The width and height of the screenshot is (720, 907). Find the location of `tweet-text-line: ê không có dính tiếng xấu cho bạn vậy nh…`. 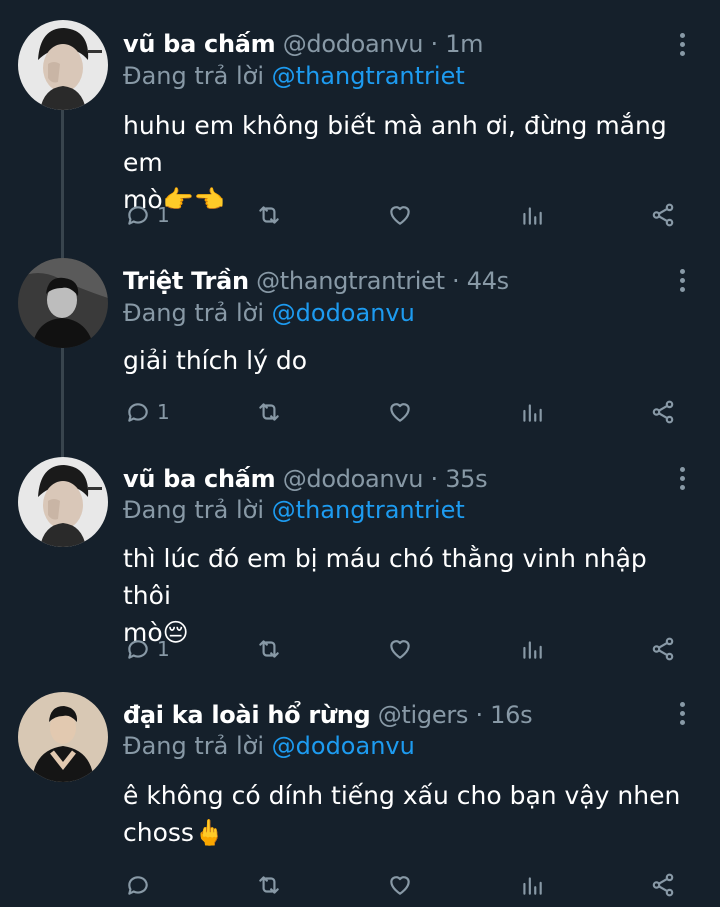

tweet-text-line: ê không có dính tiếng xấu cho bạn vậy nh… is located at coordinates (402, 795).